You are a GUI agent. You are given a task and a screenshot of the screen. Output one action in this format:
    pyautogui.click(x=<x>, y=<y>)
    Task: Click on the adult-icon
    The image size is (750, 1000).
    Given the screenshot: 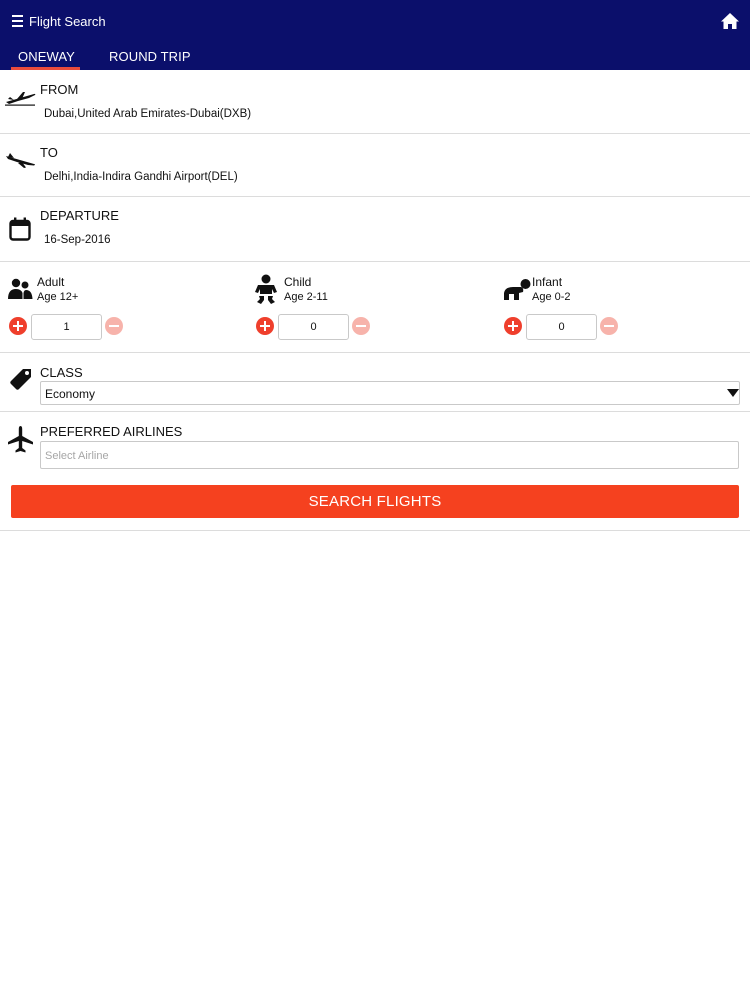 What is the action you would take?
    pyautogui.click(x=20, y=288)
    